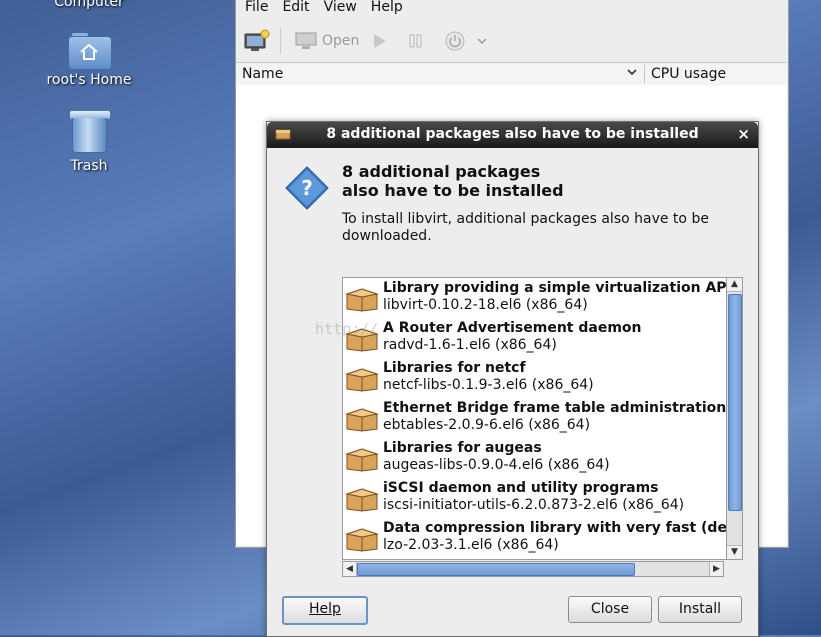  I want to click on menubar: File Edit View Help, so click(516, 9).